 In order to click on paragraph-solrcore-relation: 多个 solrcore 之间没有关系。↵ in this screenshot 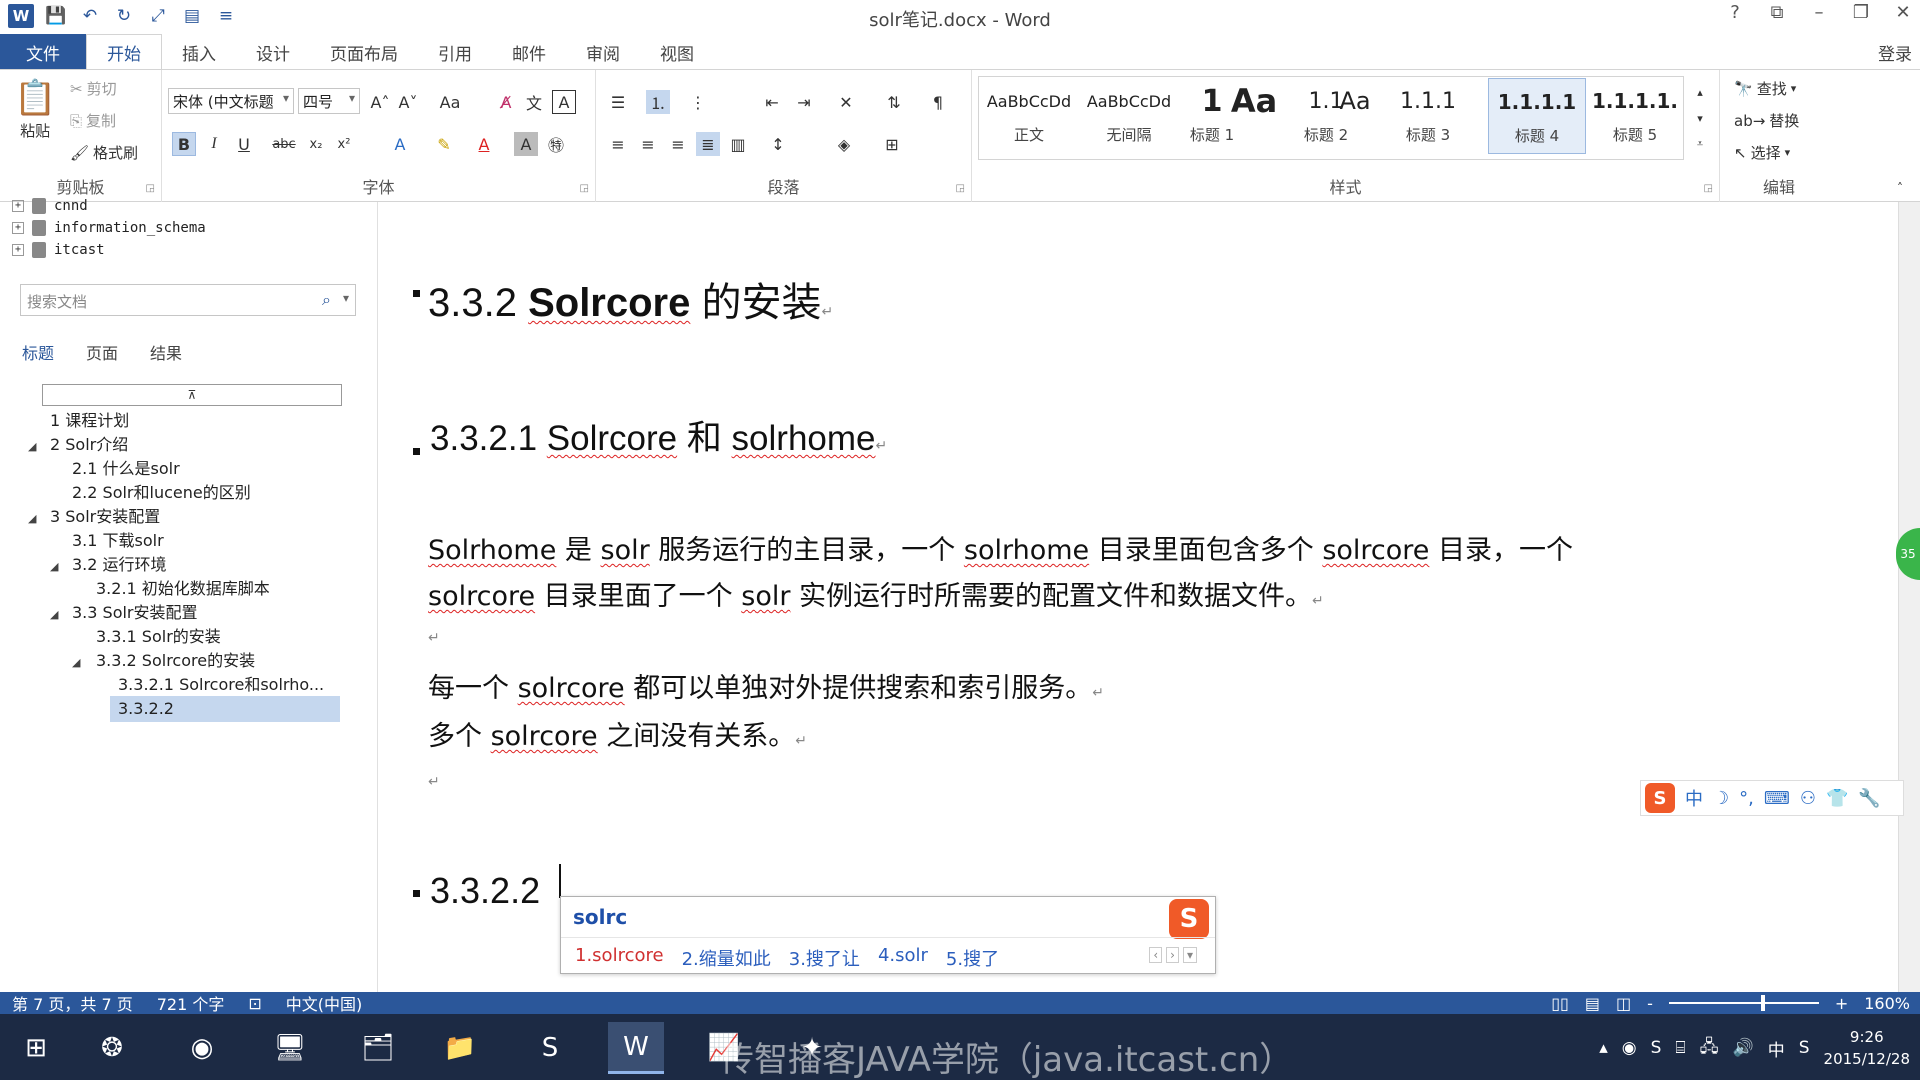, I will do `click(617, 733)`.